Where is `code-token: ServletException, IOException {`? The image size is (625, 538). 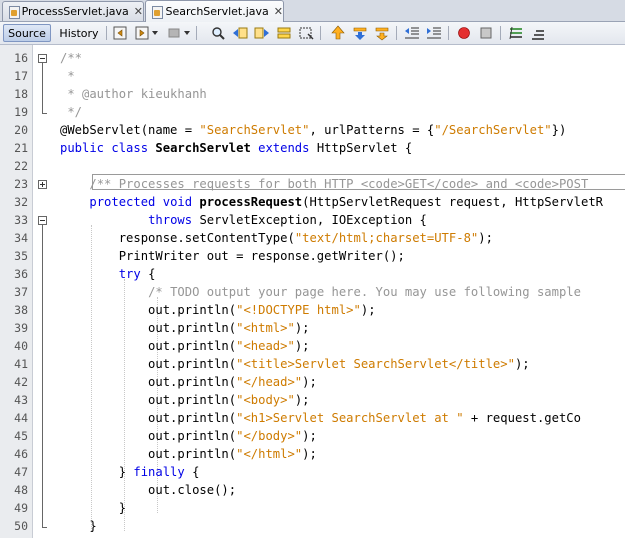 code-token: ServletException, IOException { is located at coordinates (313, 220).